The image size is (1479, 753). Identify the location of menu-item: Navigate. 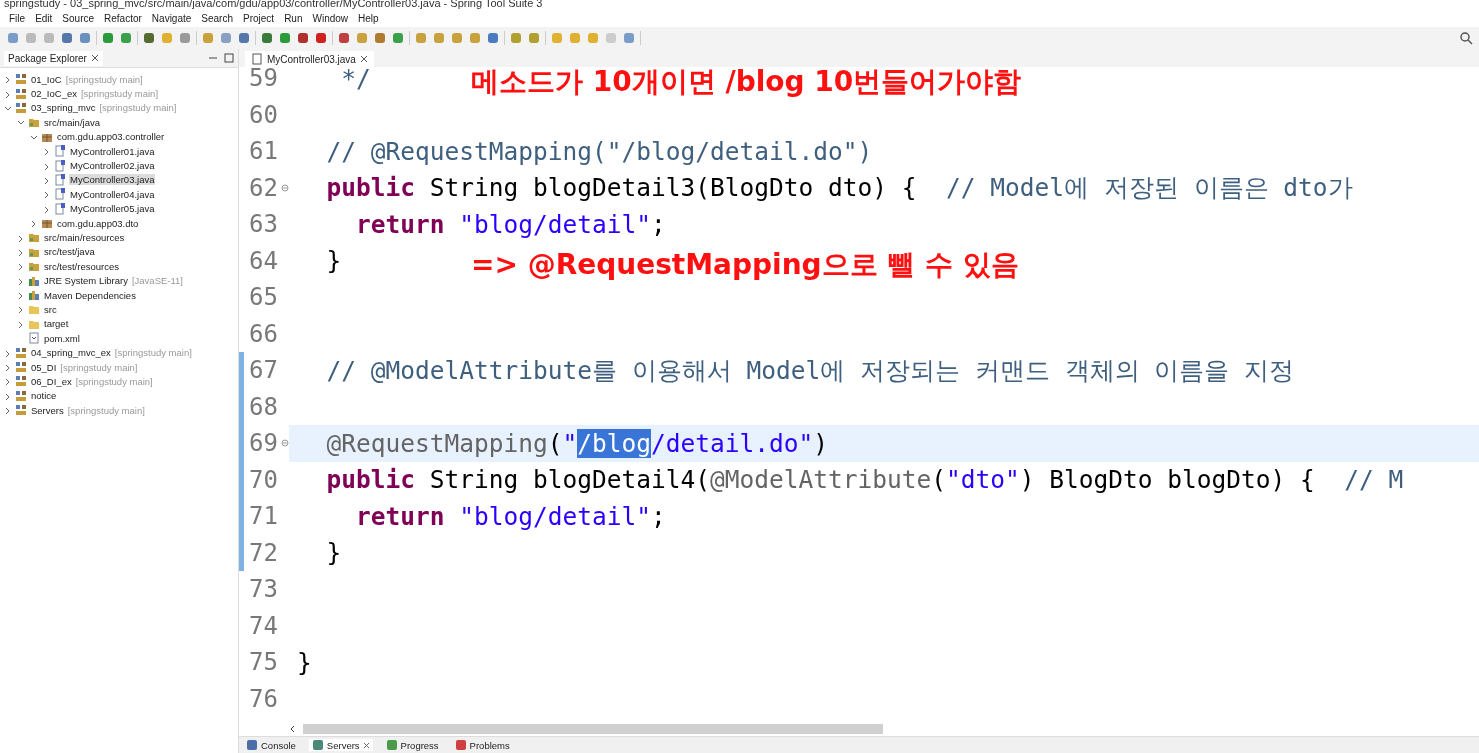
(171, 18).